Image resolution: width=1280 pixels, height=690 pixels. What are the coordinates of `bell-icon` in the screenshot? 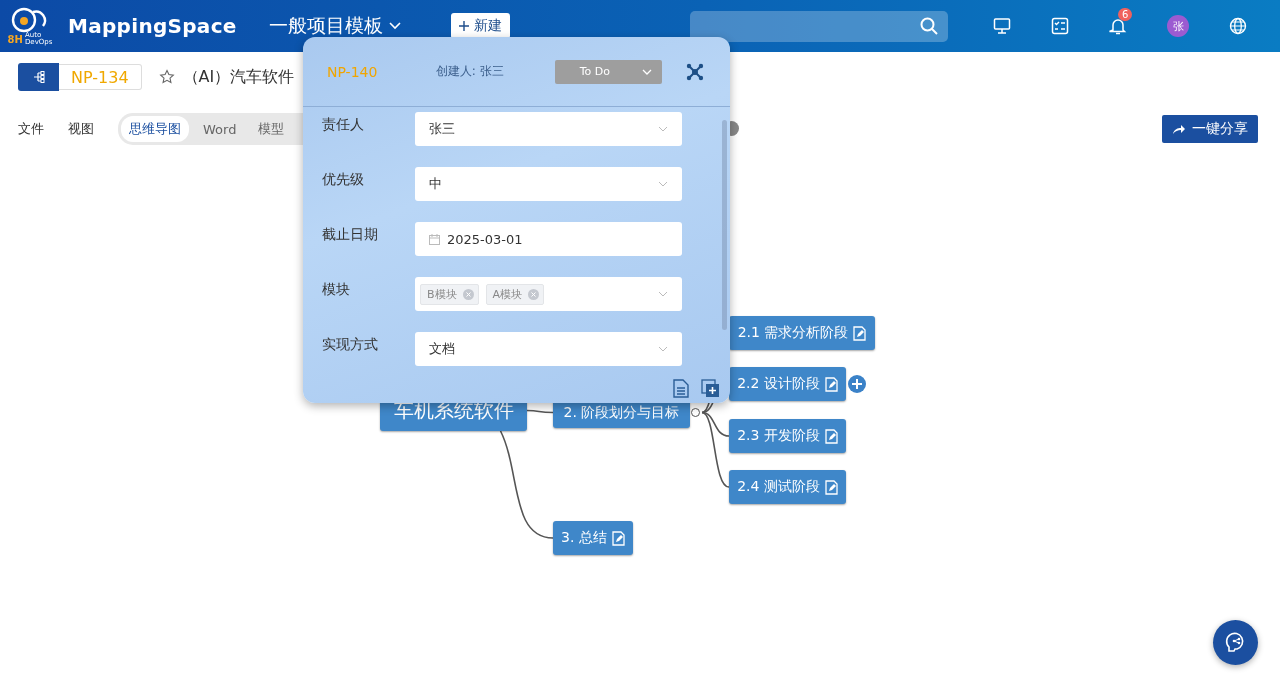 It's located at (1118, 26).